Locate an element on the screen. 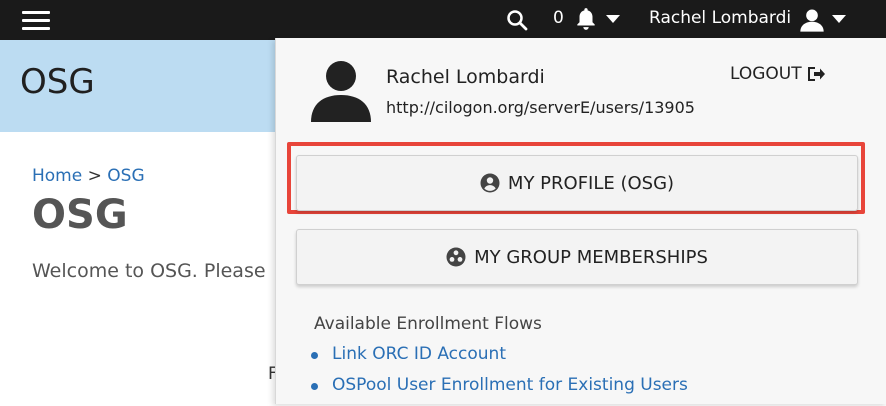 This screenshot has width=886, height=406. list-item: Link ORC ID Account is located at coordinates (497, 359).